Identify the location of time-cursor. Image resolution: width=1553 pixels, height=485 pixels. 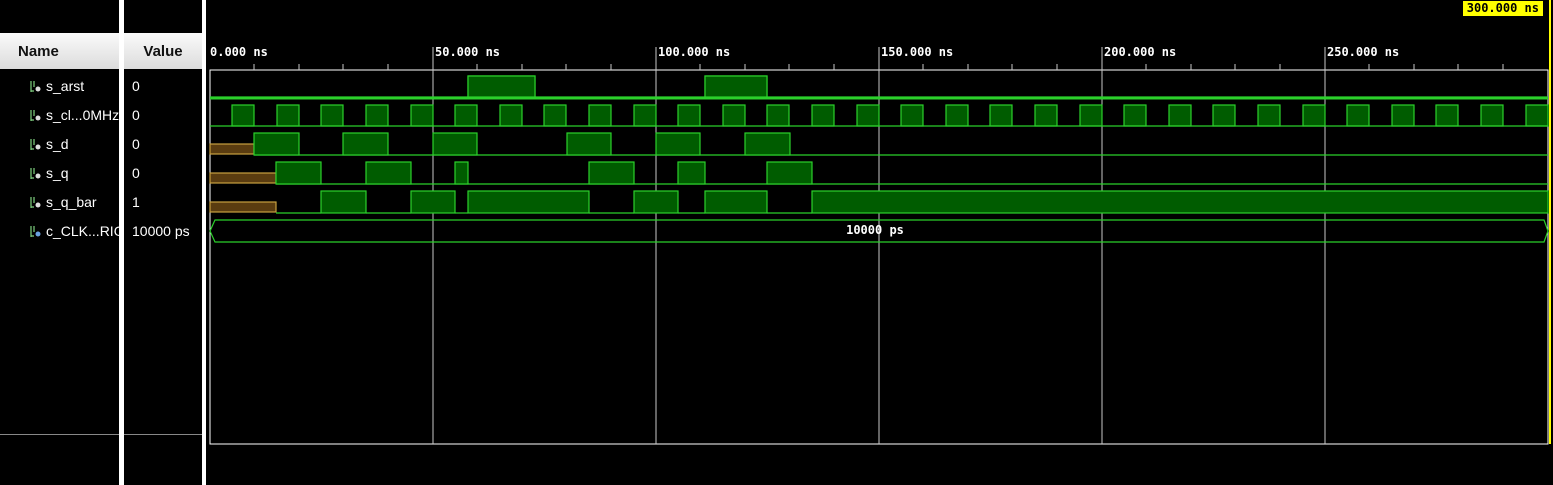
(1550, 222).